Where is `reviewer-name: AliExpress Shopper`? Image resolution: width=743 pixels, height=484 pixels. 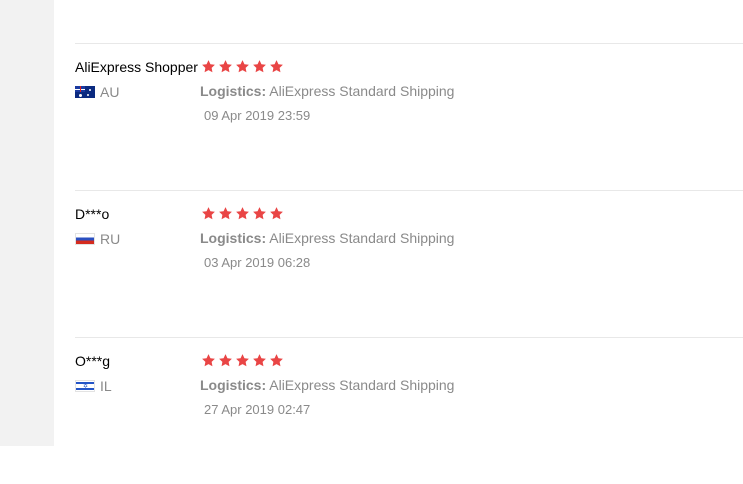
reviewer-name: AliExpress Shopper is located at coordinates (136, 67).